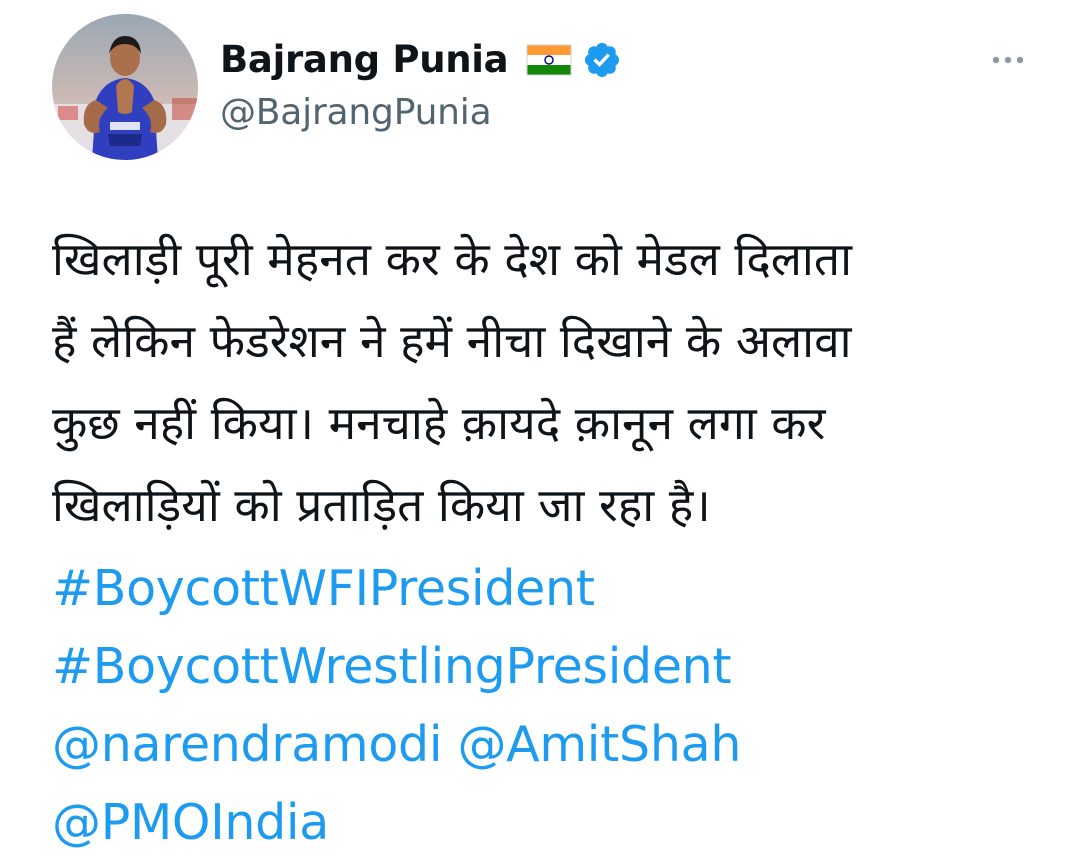 Image resolution: width=1080 pixels, height=862 pixels. I want to click on mention-narendramodi: @narendramodi, so click(247, 744).